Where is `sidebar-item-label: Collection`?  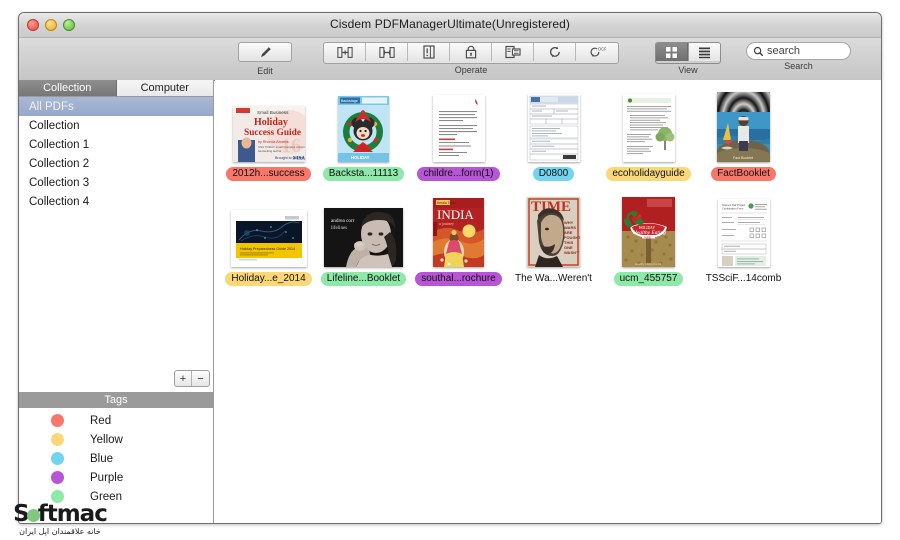
sidebar-item-label: Collection is located at coordinates (54, 125).